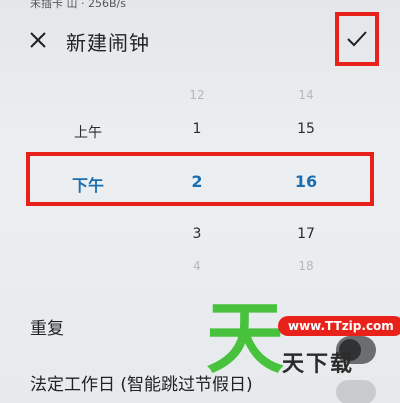 Image resolution: width=400 pixels, height=403 pixels. I want to click on minute-option: 15, so click(306, 129).